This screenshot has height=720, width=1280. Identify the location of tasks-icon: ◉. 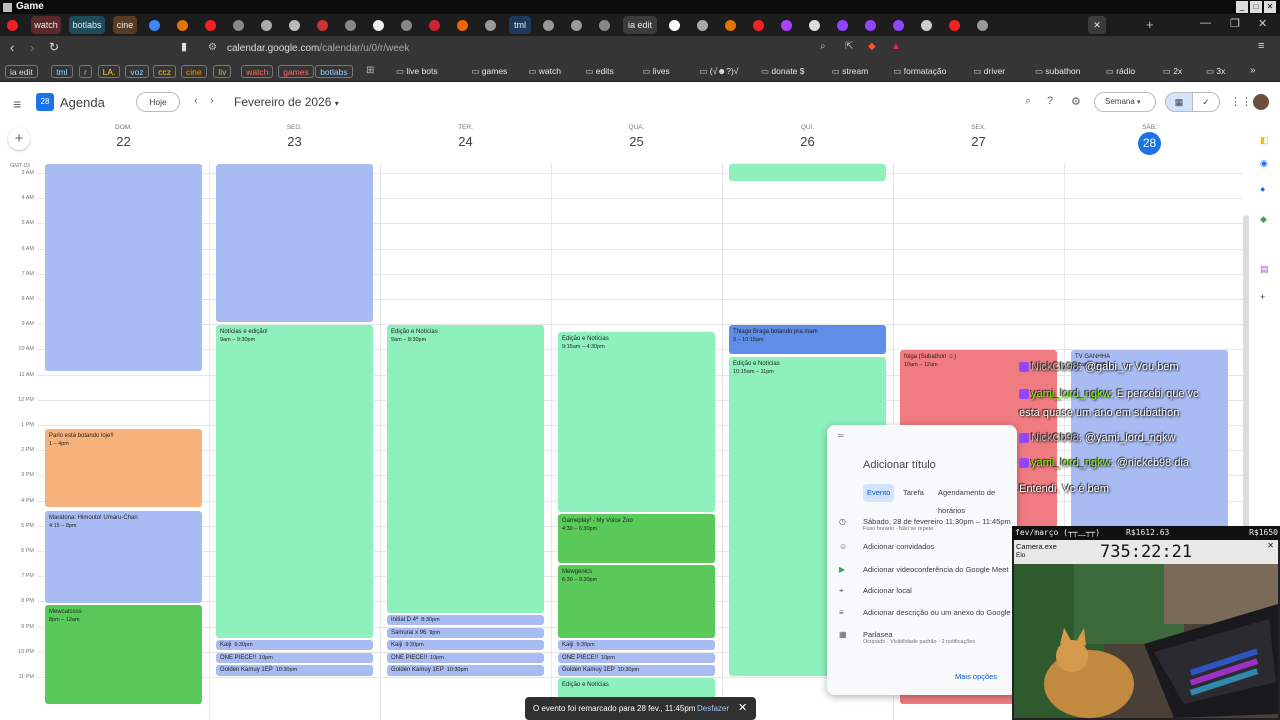
(1265, 163).